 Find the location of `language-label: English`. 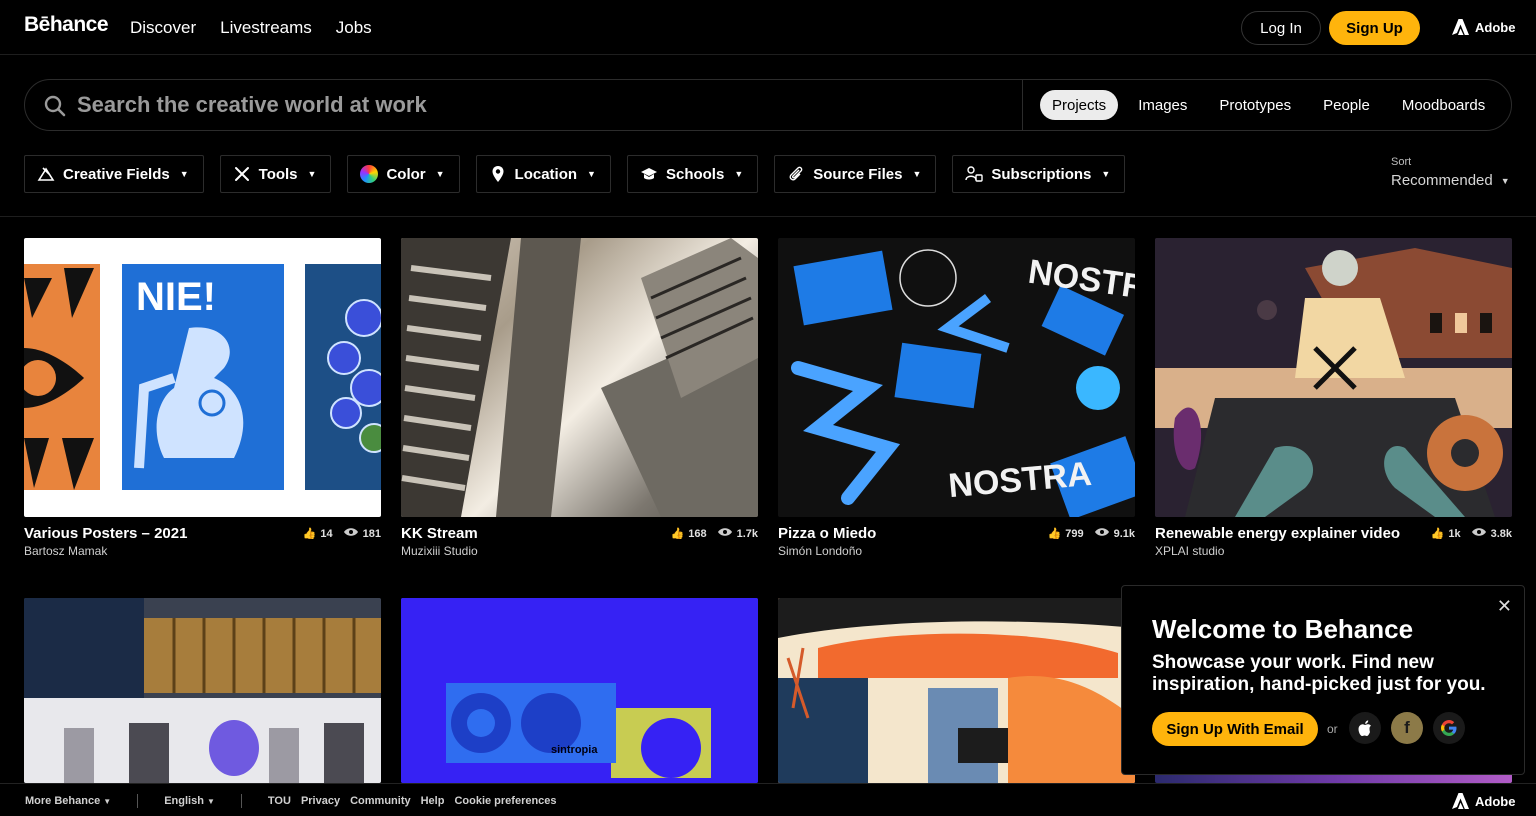

language-label: English is located at coordinates (184, 801).